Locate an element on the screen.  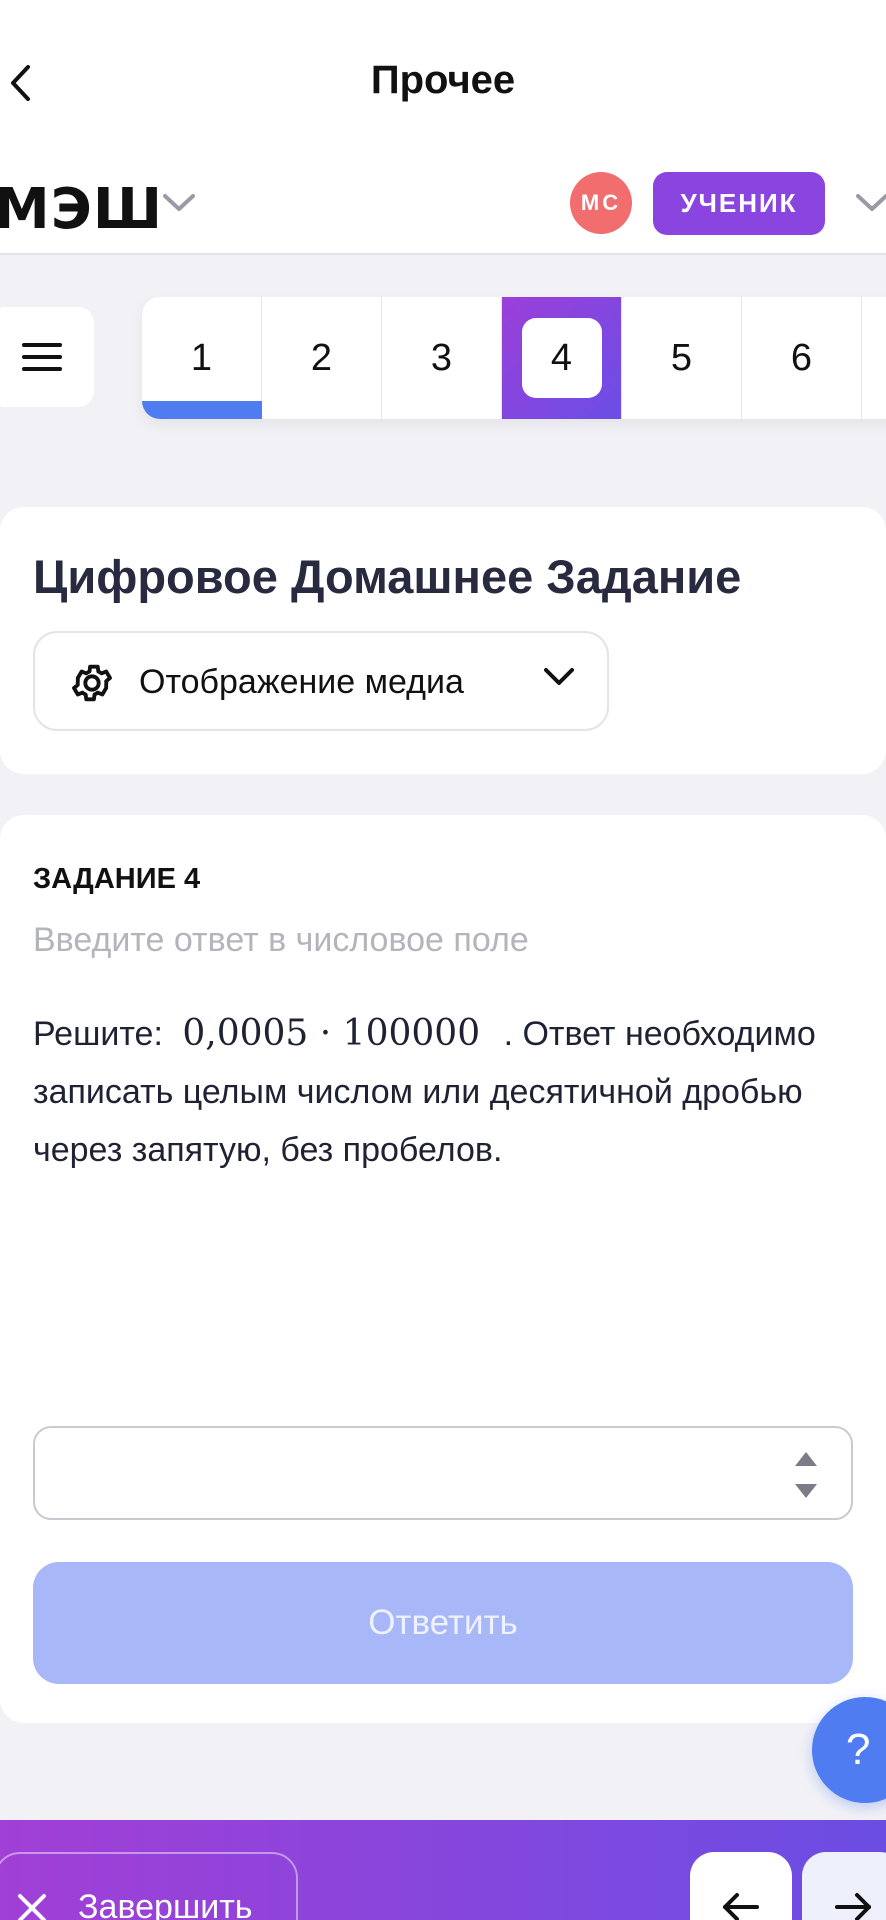
task-expression: 0,0005 · 100000 is located at coordinates (331, 1033).